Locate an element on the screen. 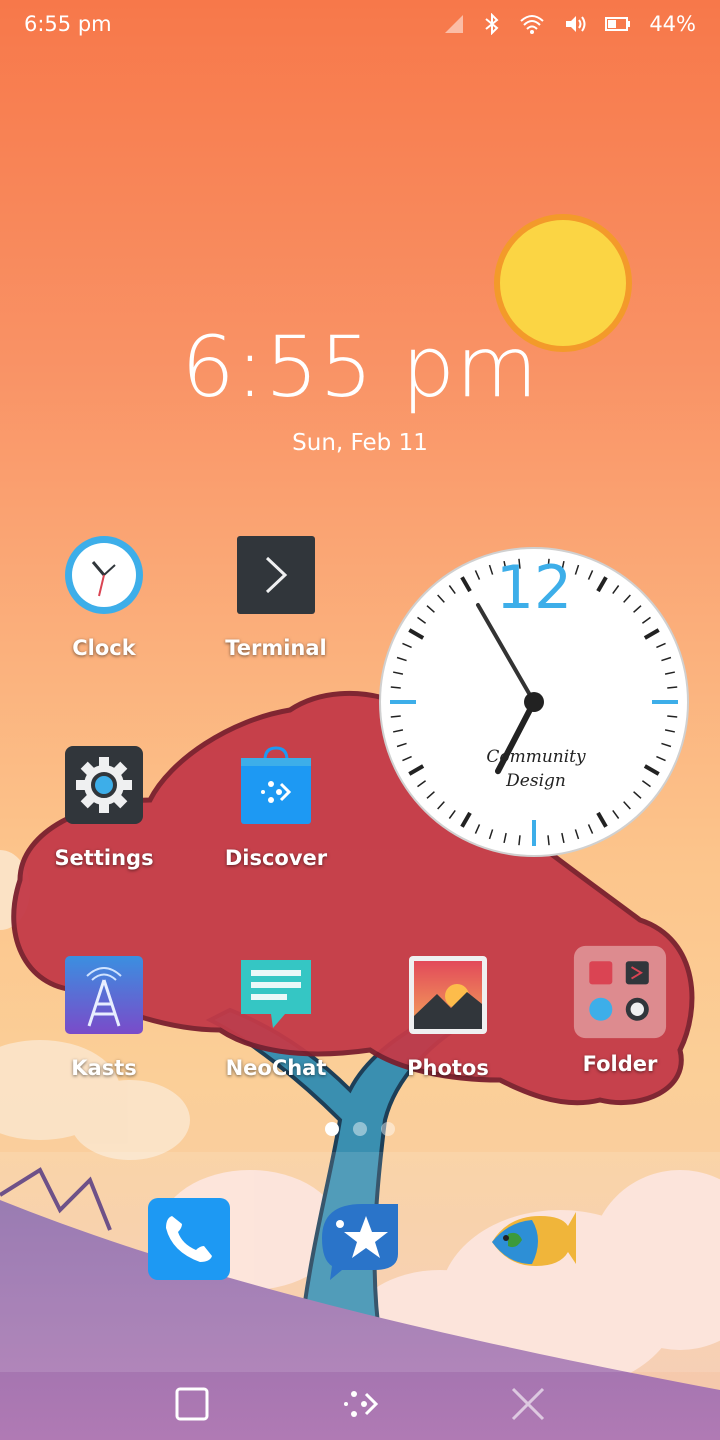 Image resolution: width=720 pixels, height=1440 pixels. app-label: Kasts is located at coordinates (104, 1068).